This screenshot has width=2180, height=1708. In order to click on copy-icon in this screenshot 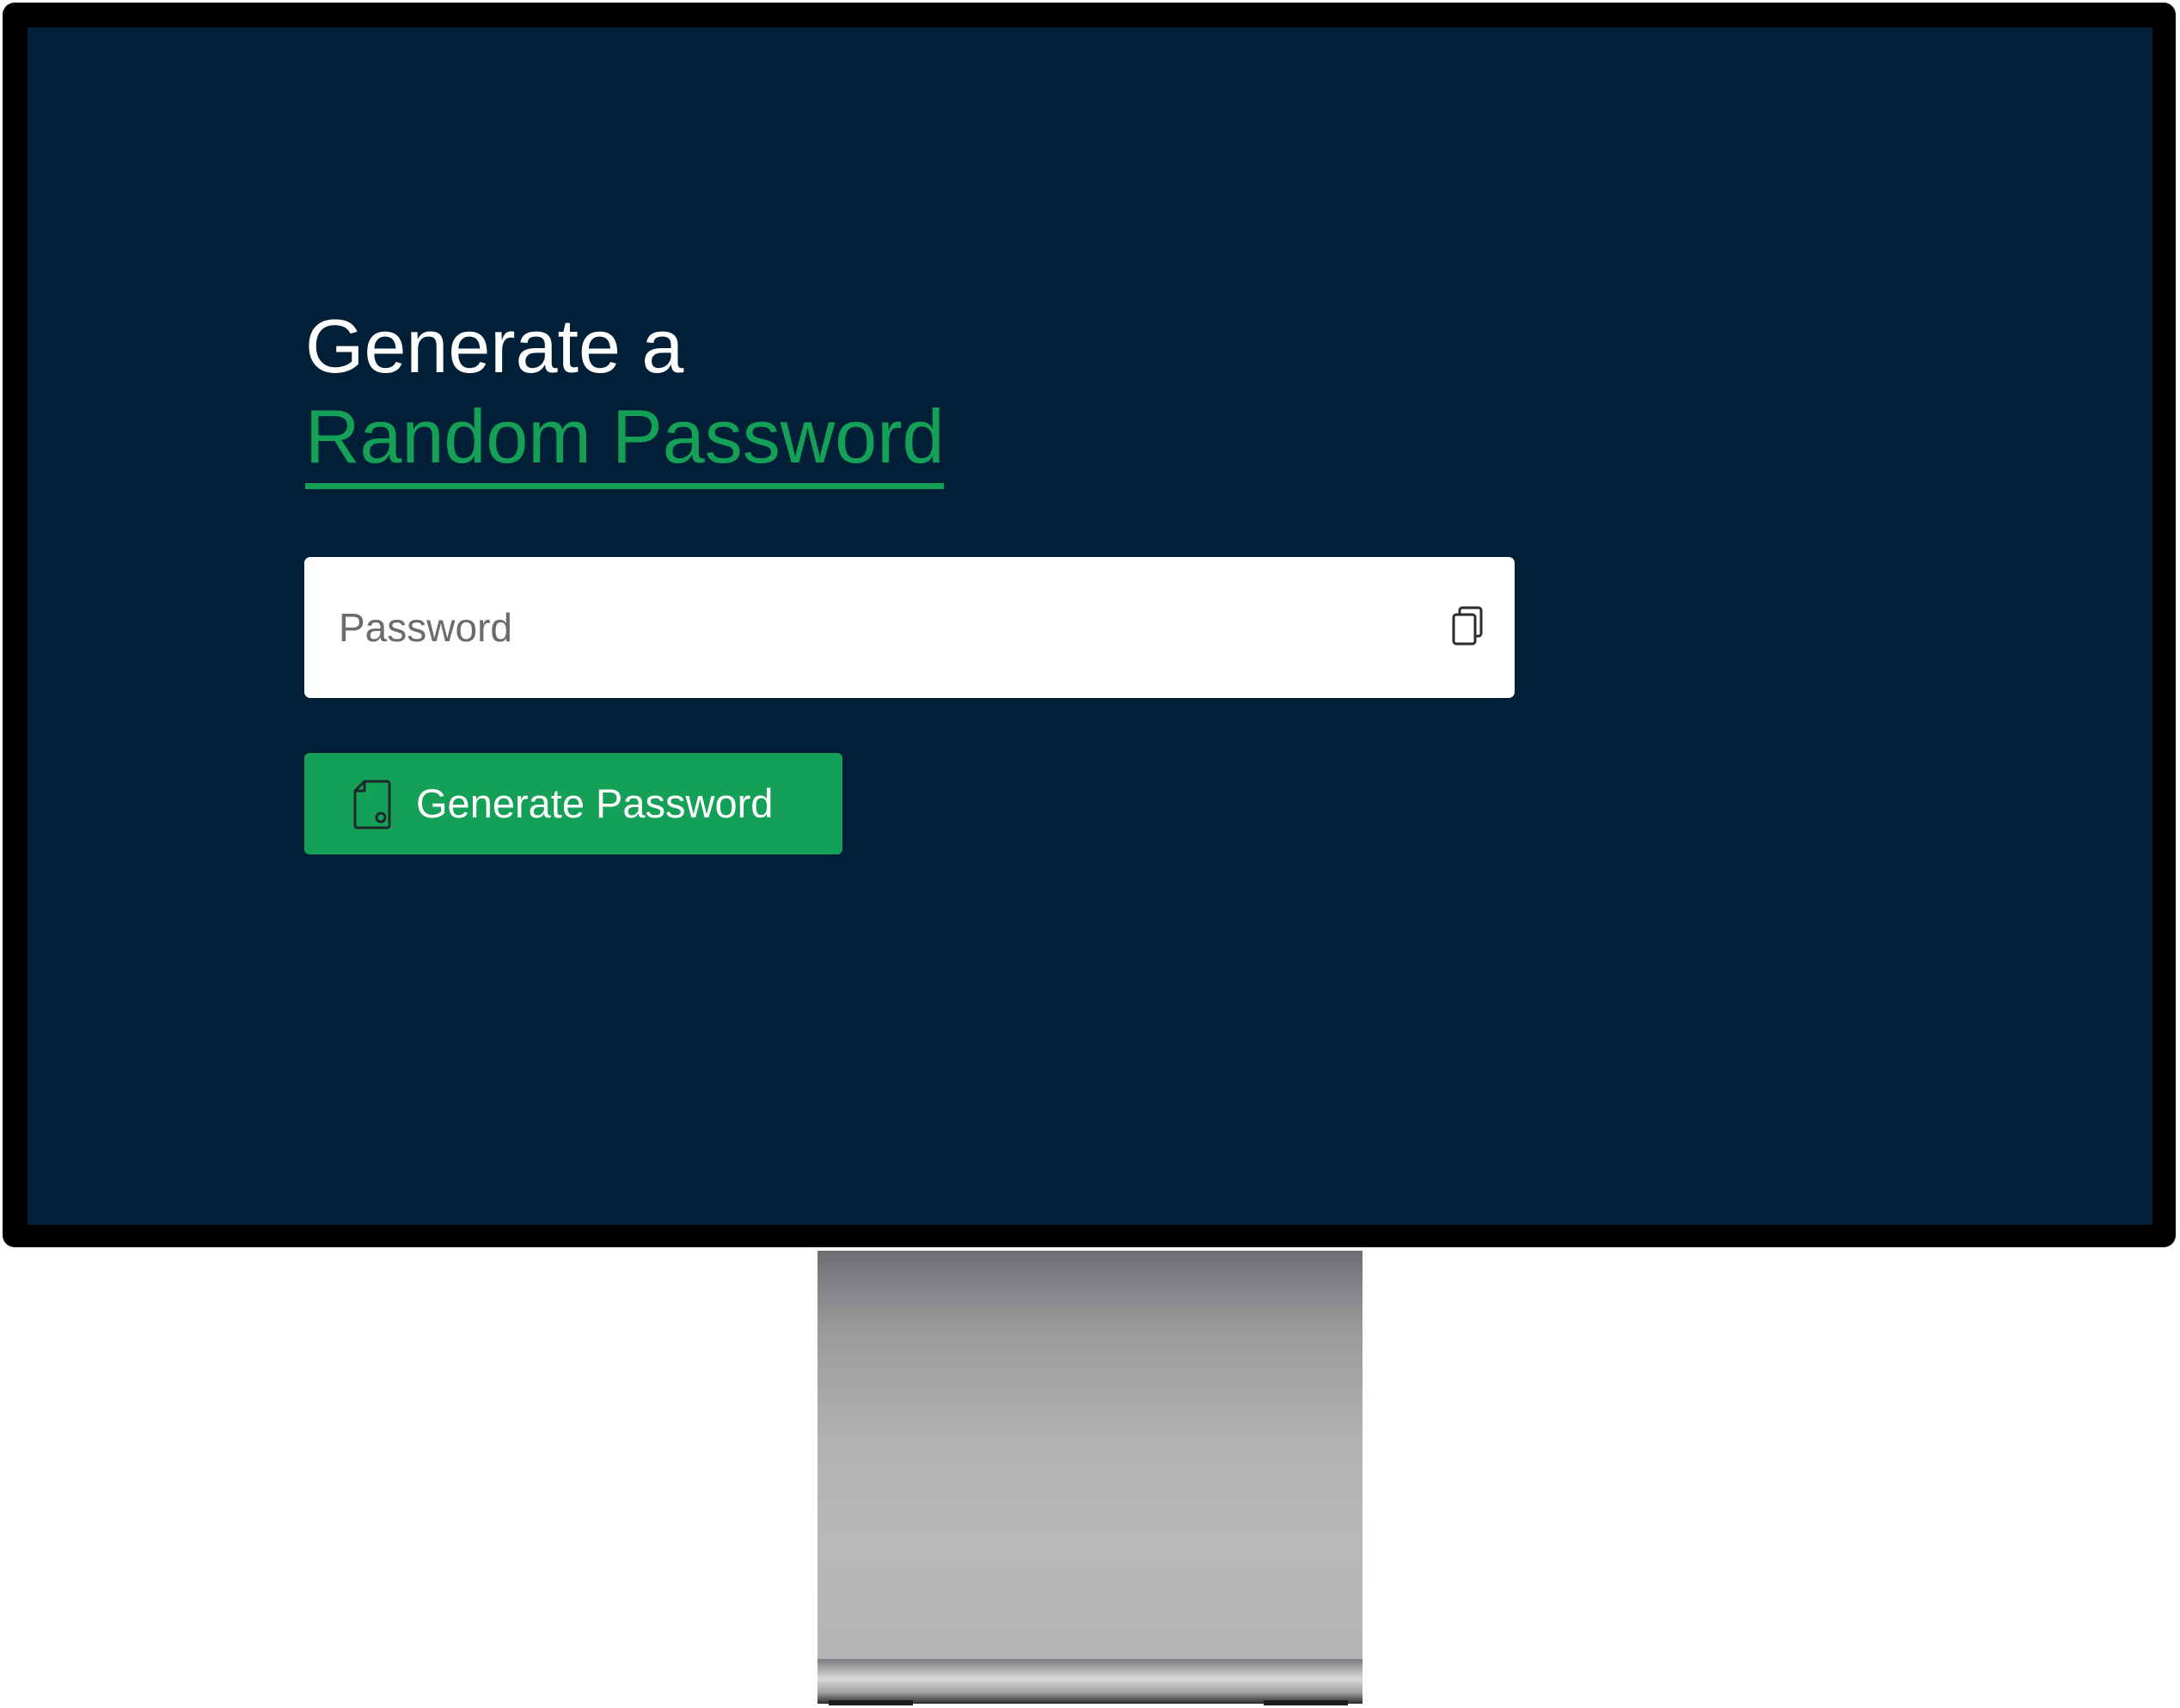, I will do `click(1468, 625)`.